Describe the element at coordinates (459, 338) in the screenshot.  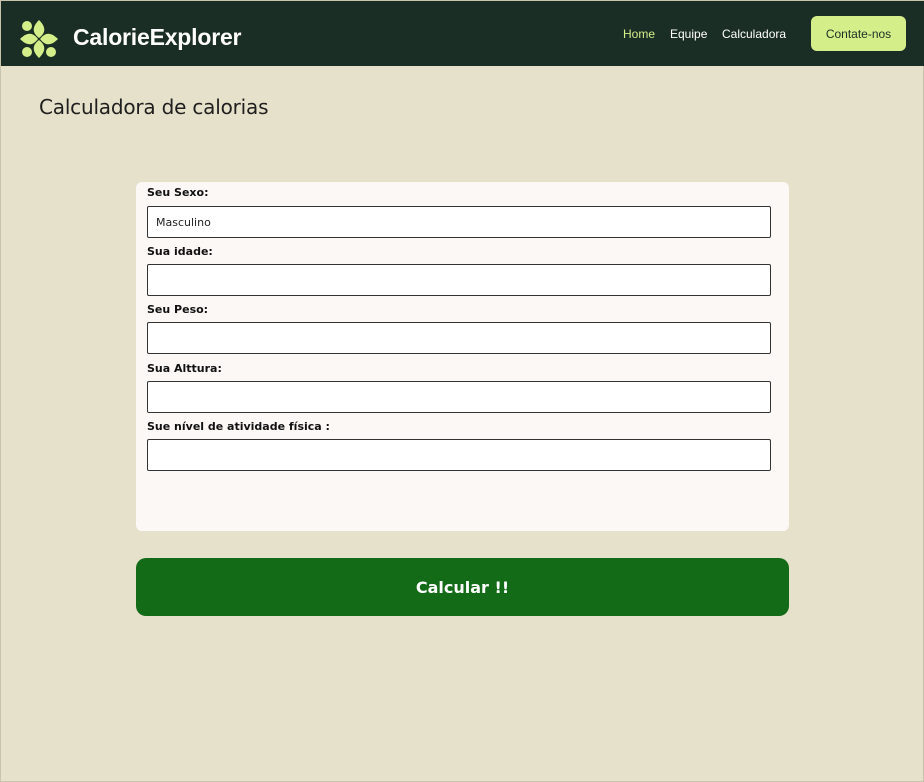
I see `peso-field` at that location.